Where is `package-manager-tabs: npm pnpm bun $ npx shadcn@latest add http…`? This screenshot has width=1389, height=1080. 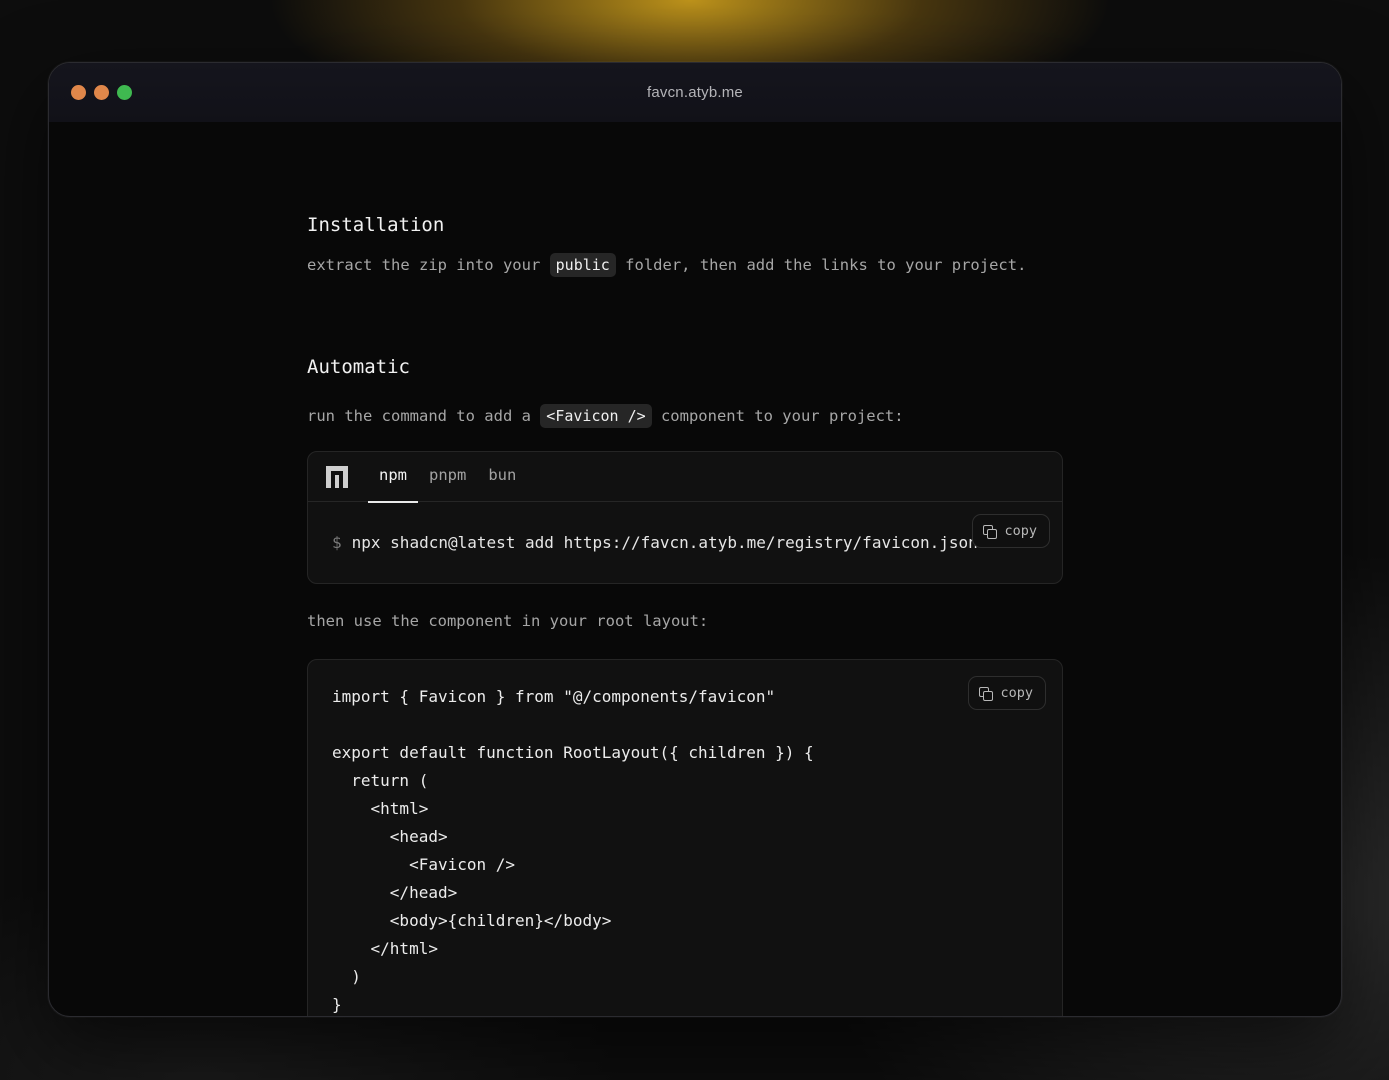 package-manager-tabs: npm pnpm bun $ npx shadcn@latest add http… is located at coordinates (685, 517).